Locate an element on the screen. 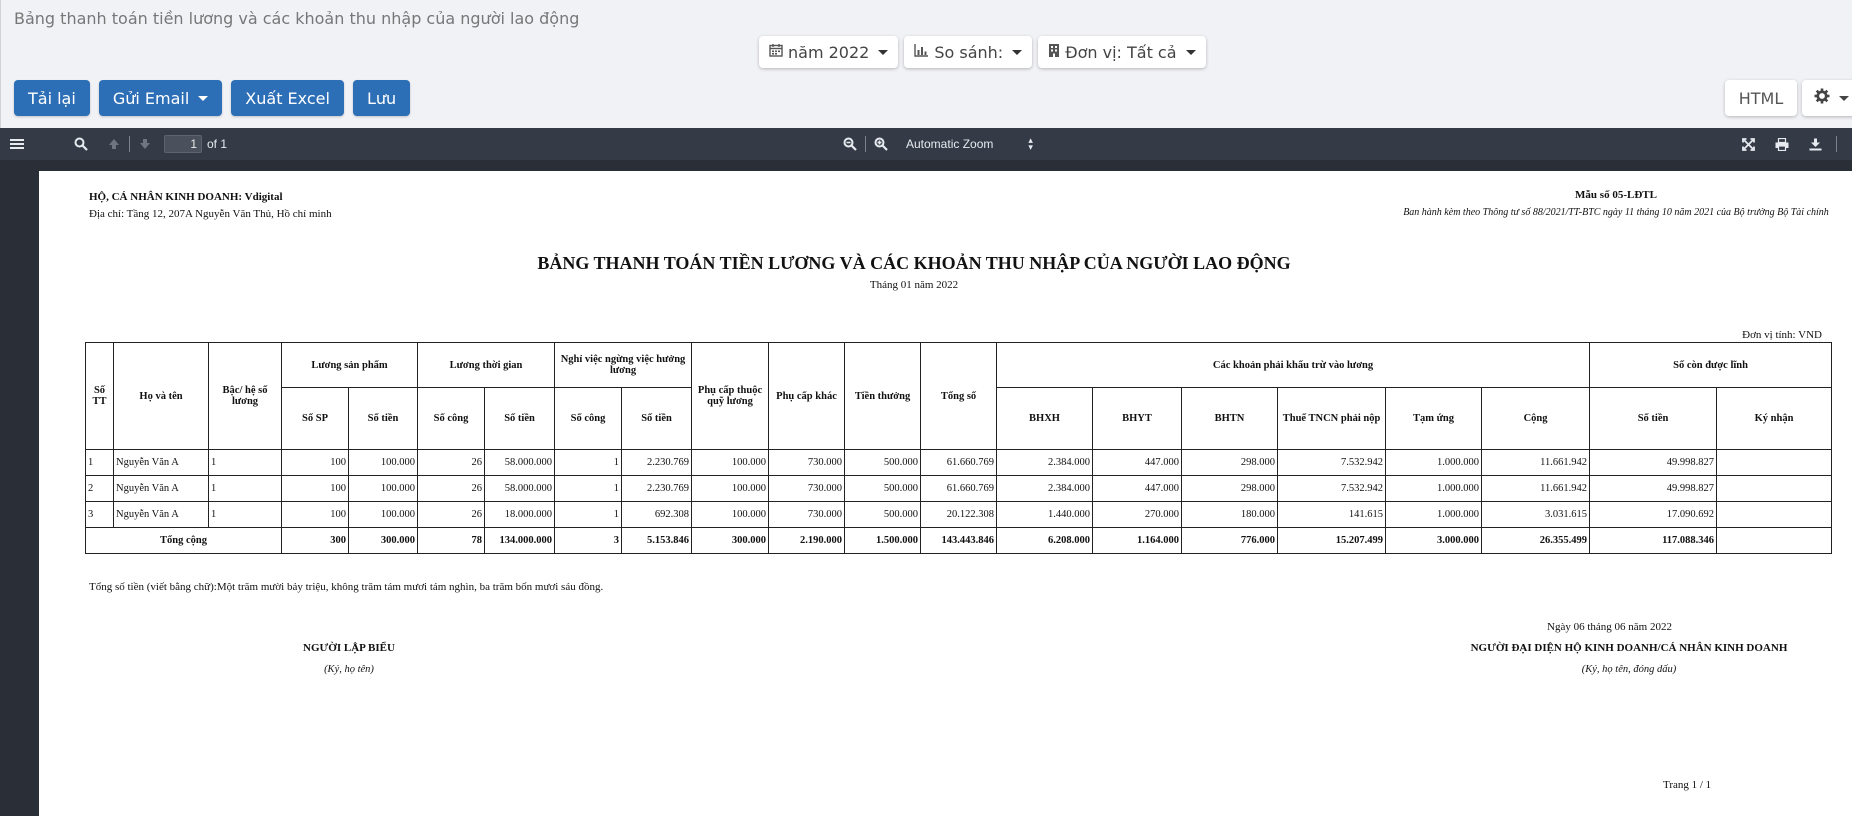  cell-sign is located at coordinates (1774, 514).